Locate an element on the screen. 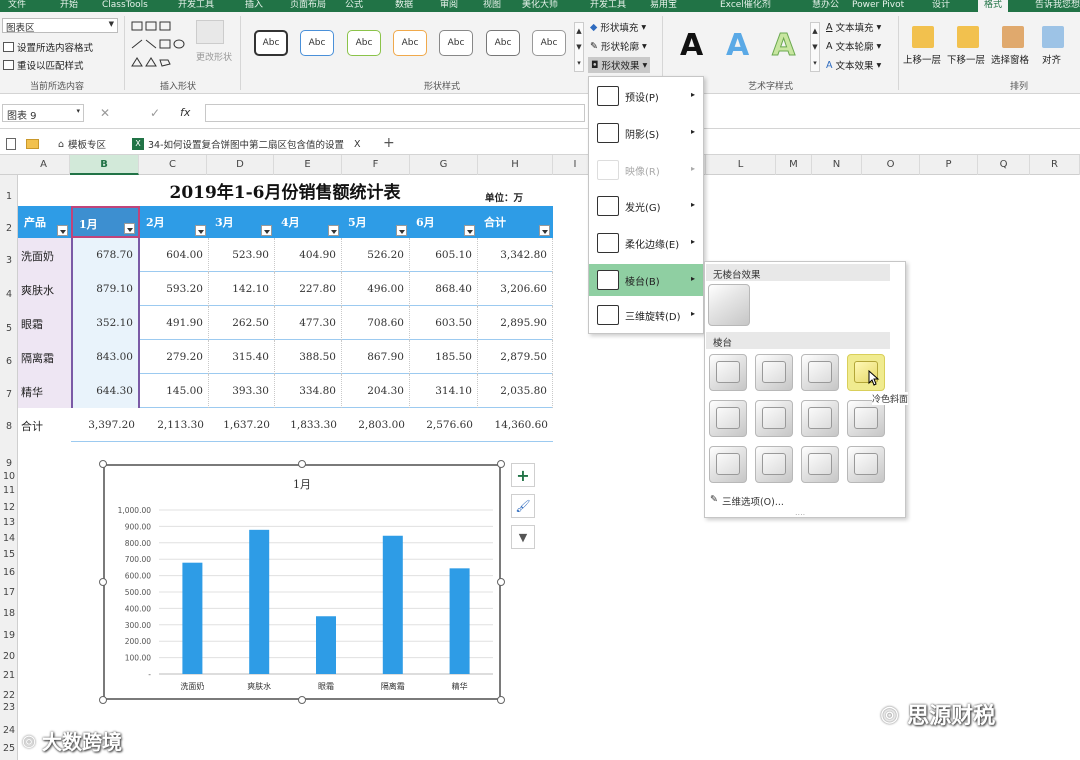  align-label: 对齐 is located at coordinates (1051, 59).